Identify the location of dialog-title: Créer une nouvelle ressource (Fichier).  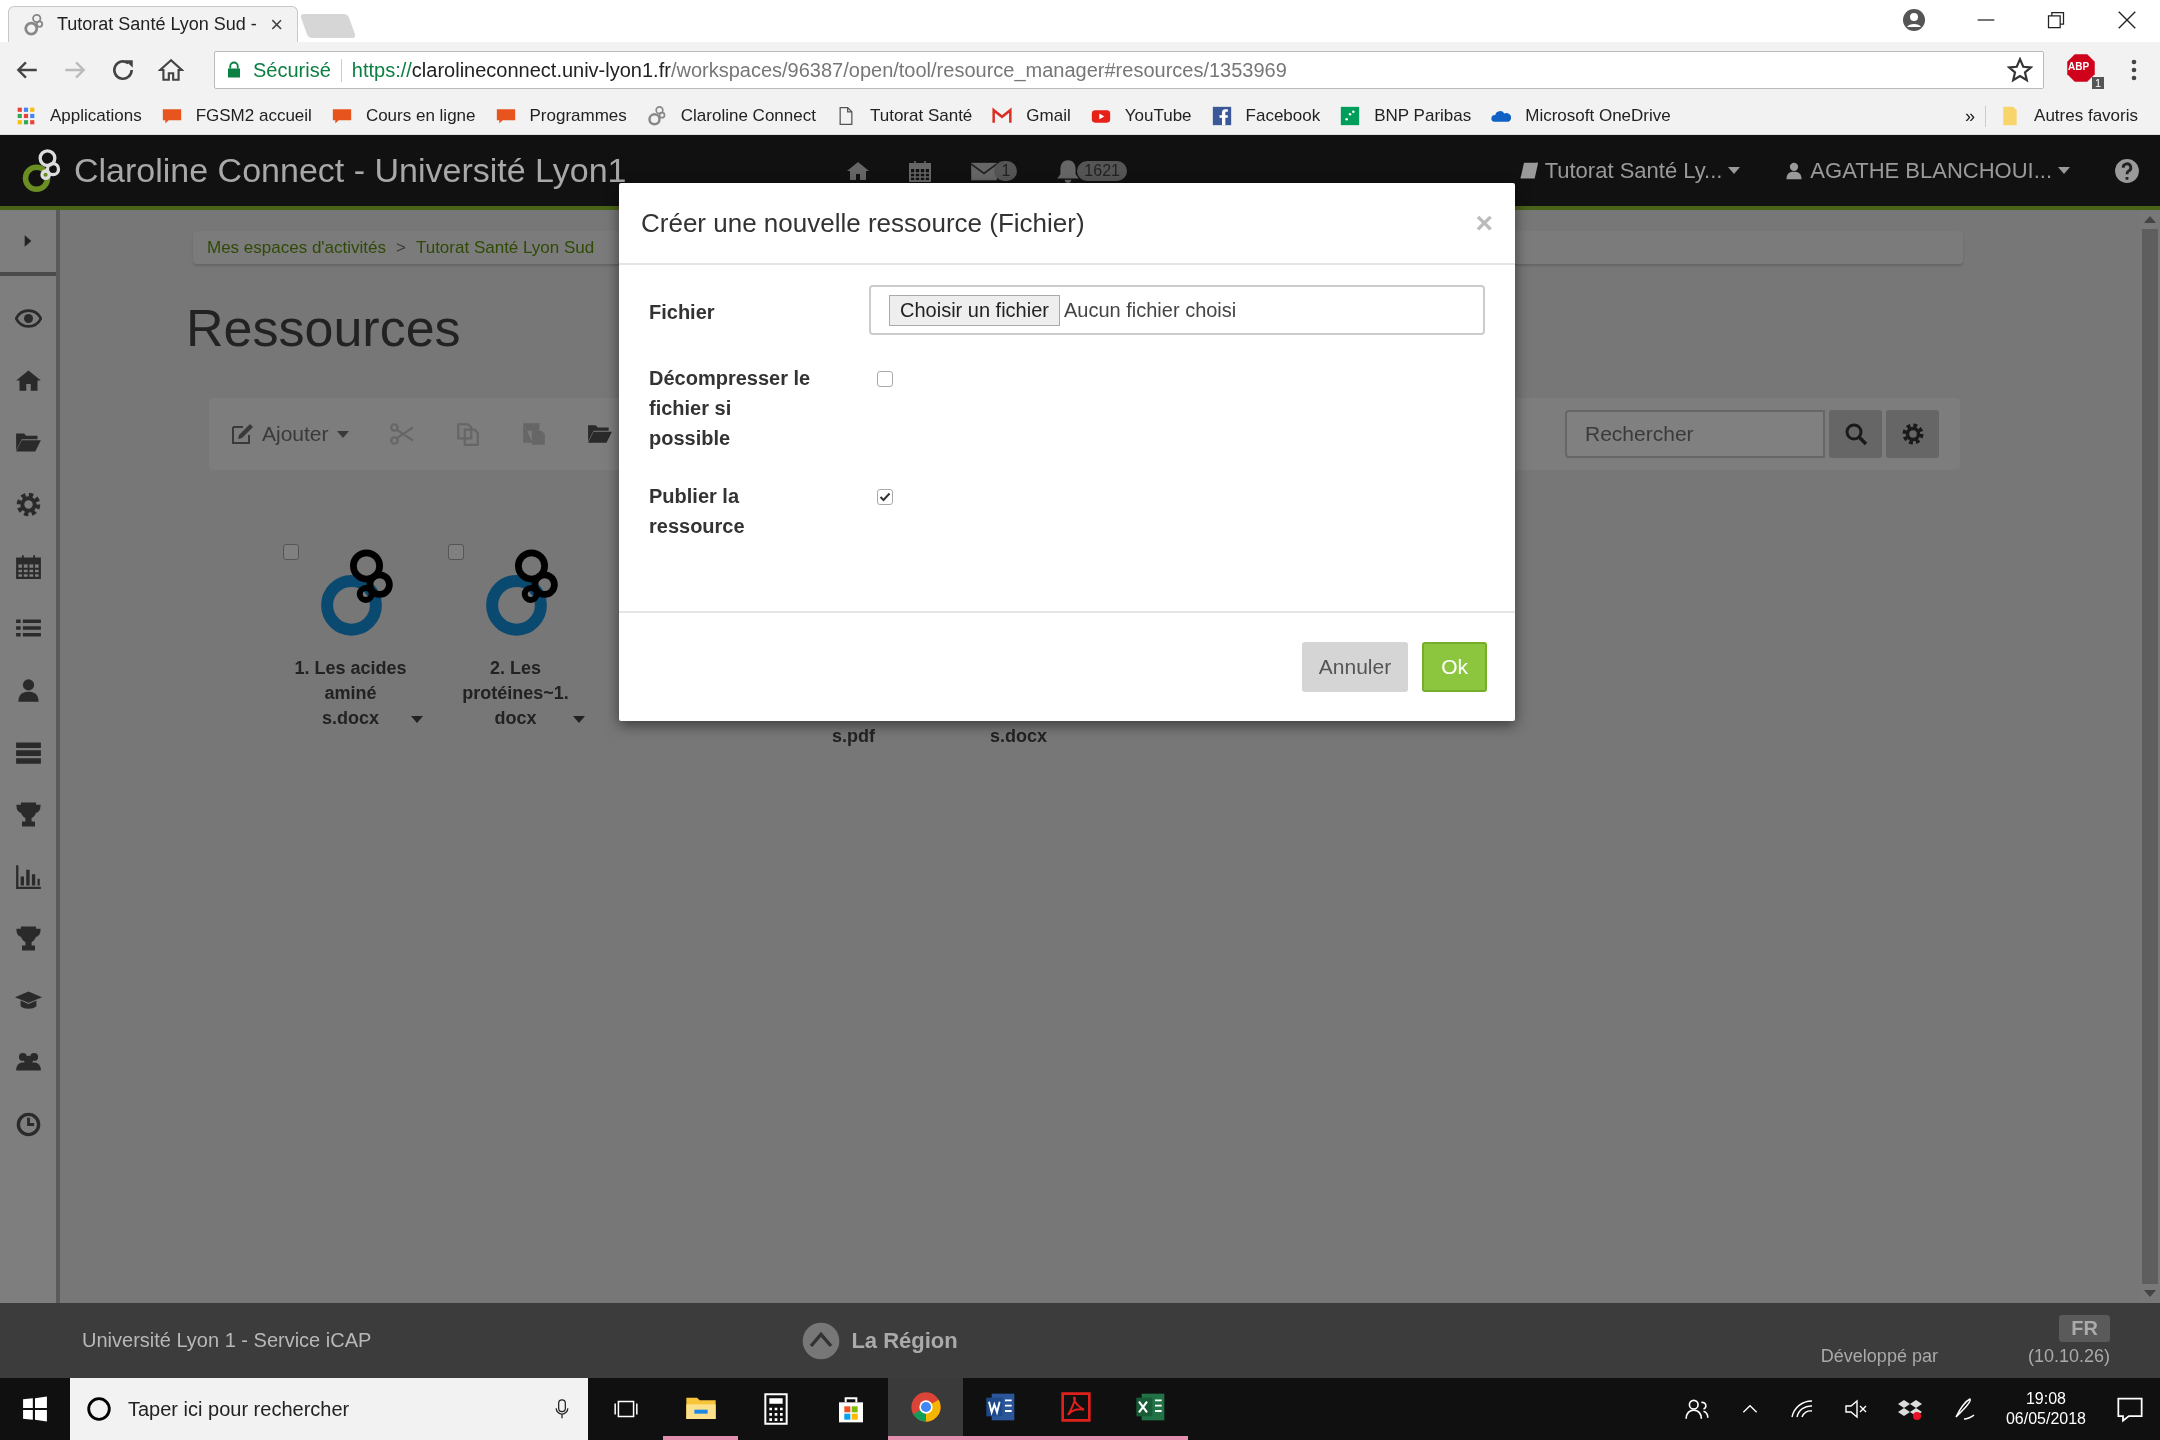
(863, 223).